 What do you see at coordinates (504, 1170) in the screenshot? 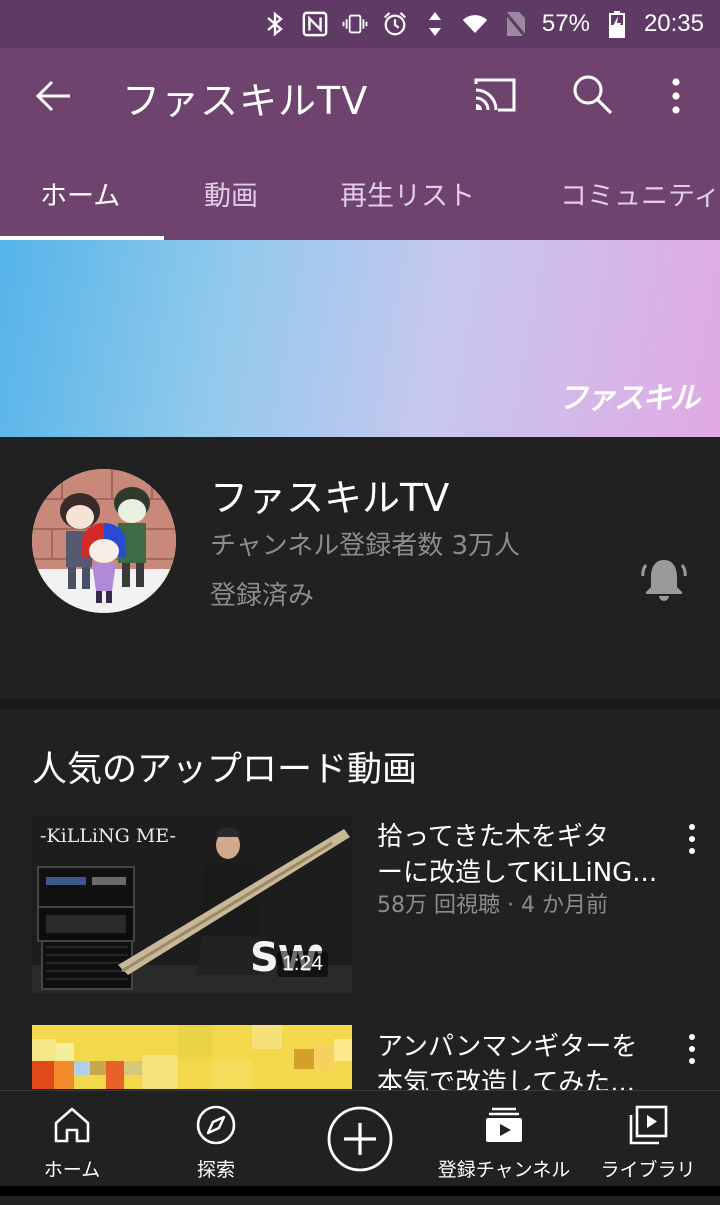
I see `nav-label: 登録チャンネル` at bounding box center [504, 1170].